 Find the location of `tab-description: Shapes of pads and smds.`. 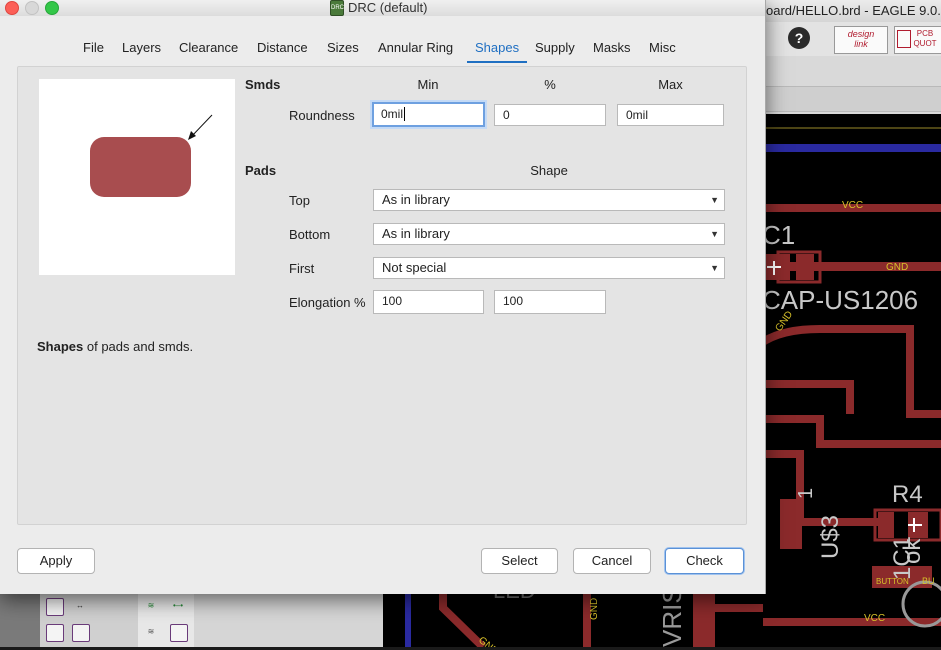

tab-description: Shapes of pads and smds. is located at coordinates (115, 346).